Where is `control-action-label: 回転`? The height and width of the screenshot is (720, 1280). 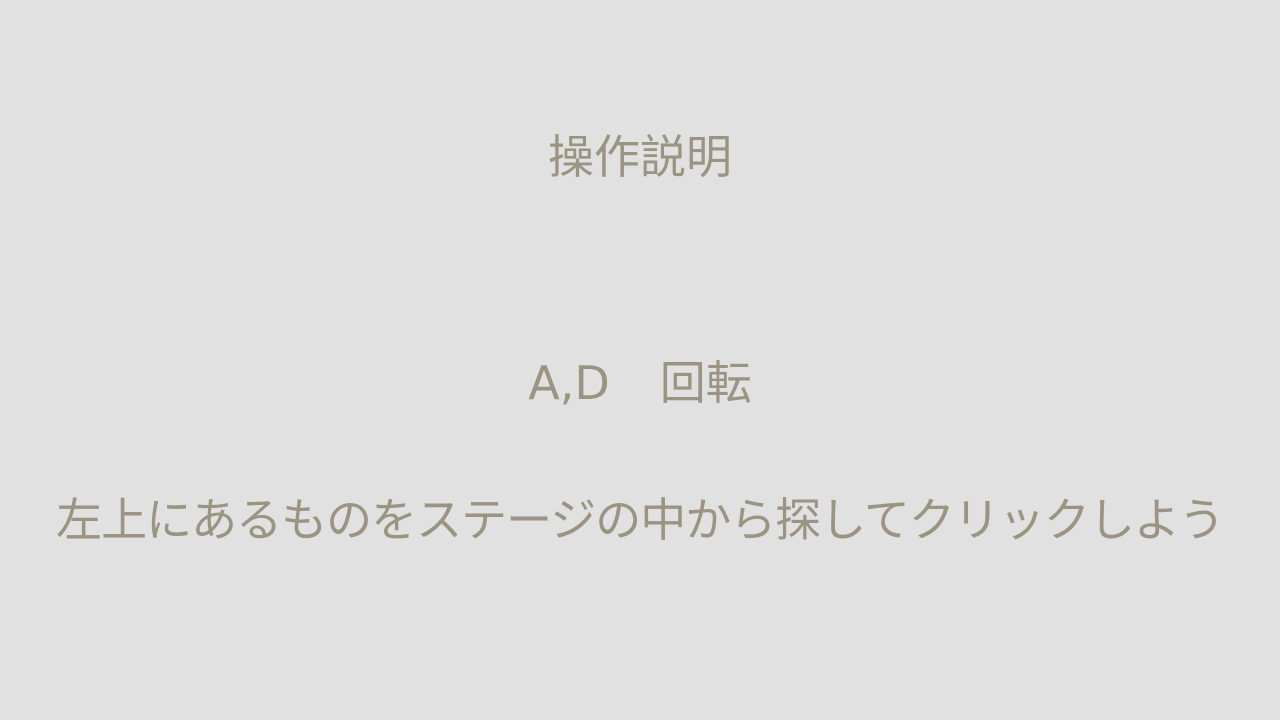 control-action-label: 回転 is located at coordinates (705, 383).